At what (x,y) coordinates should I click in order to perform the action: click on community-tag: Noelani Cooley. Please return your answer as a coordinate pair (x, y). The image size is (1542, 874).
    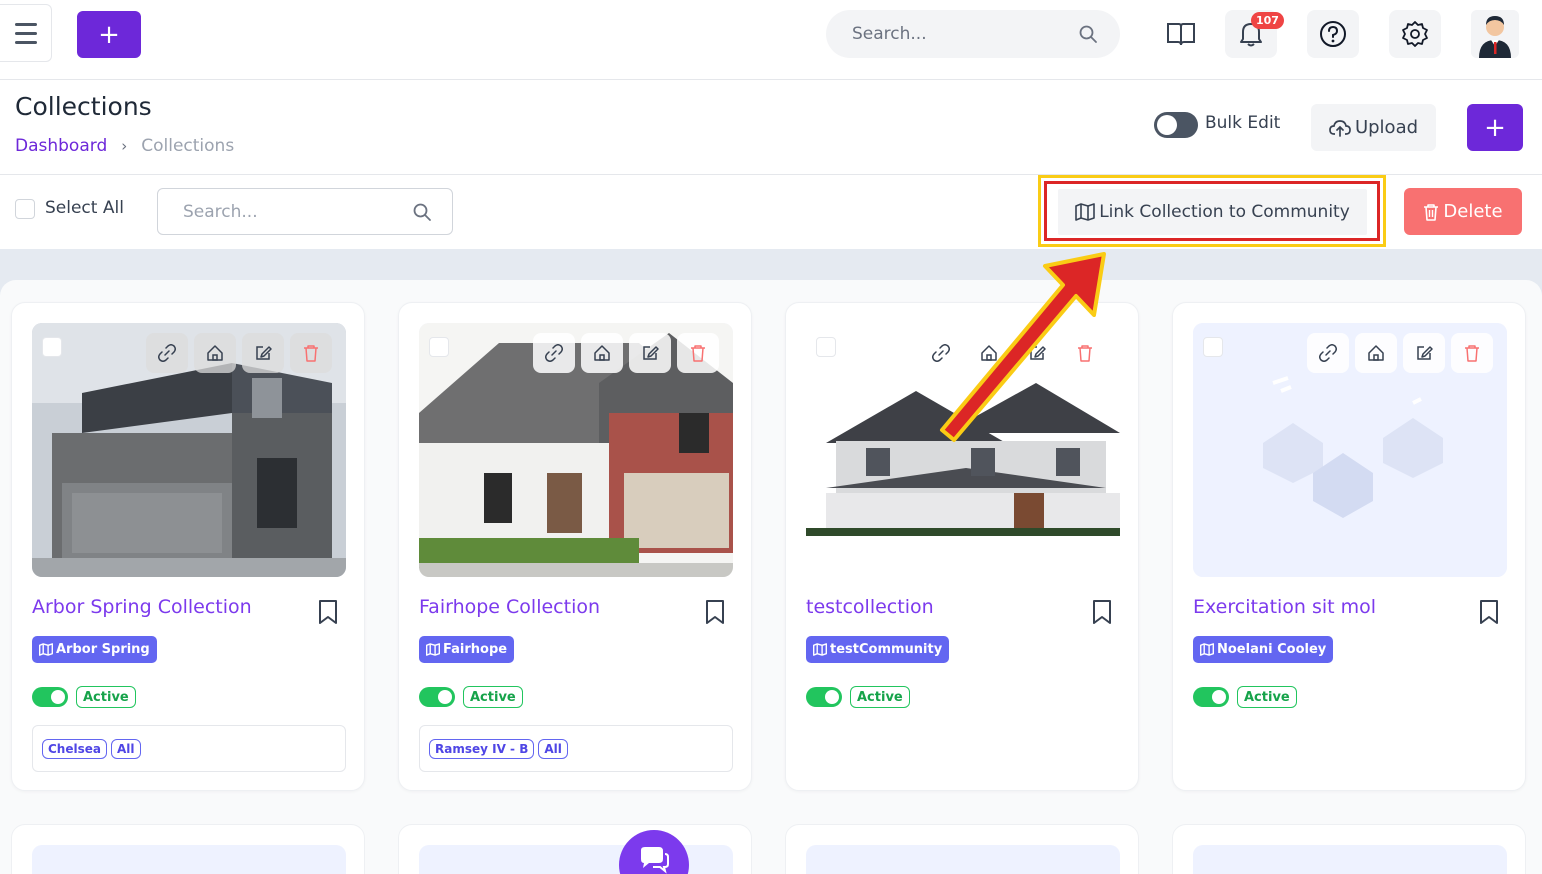
    Looking at the image, I should click on (1263, 649).